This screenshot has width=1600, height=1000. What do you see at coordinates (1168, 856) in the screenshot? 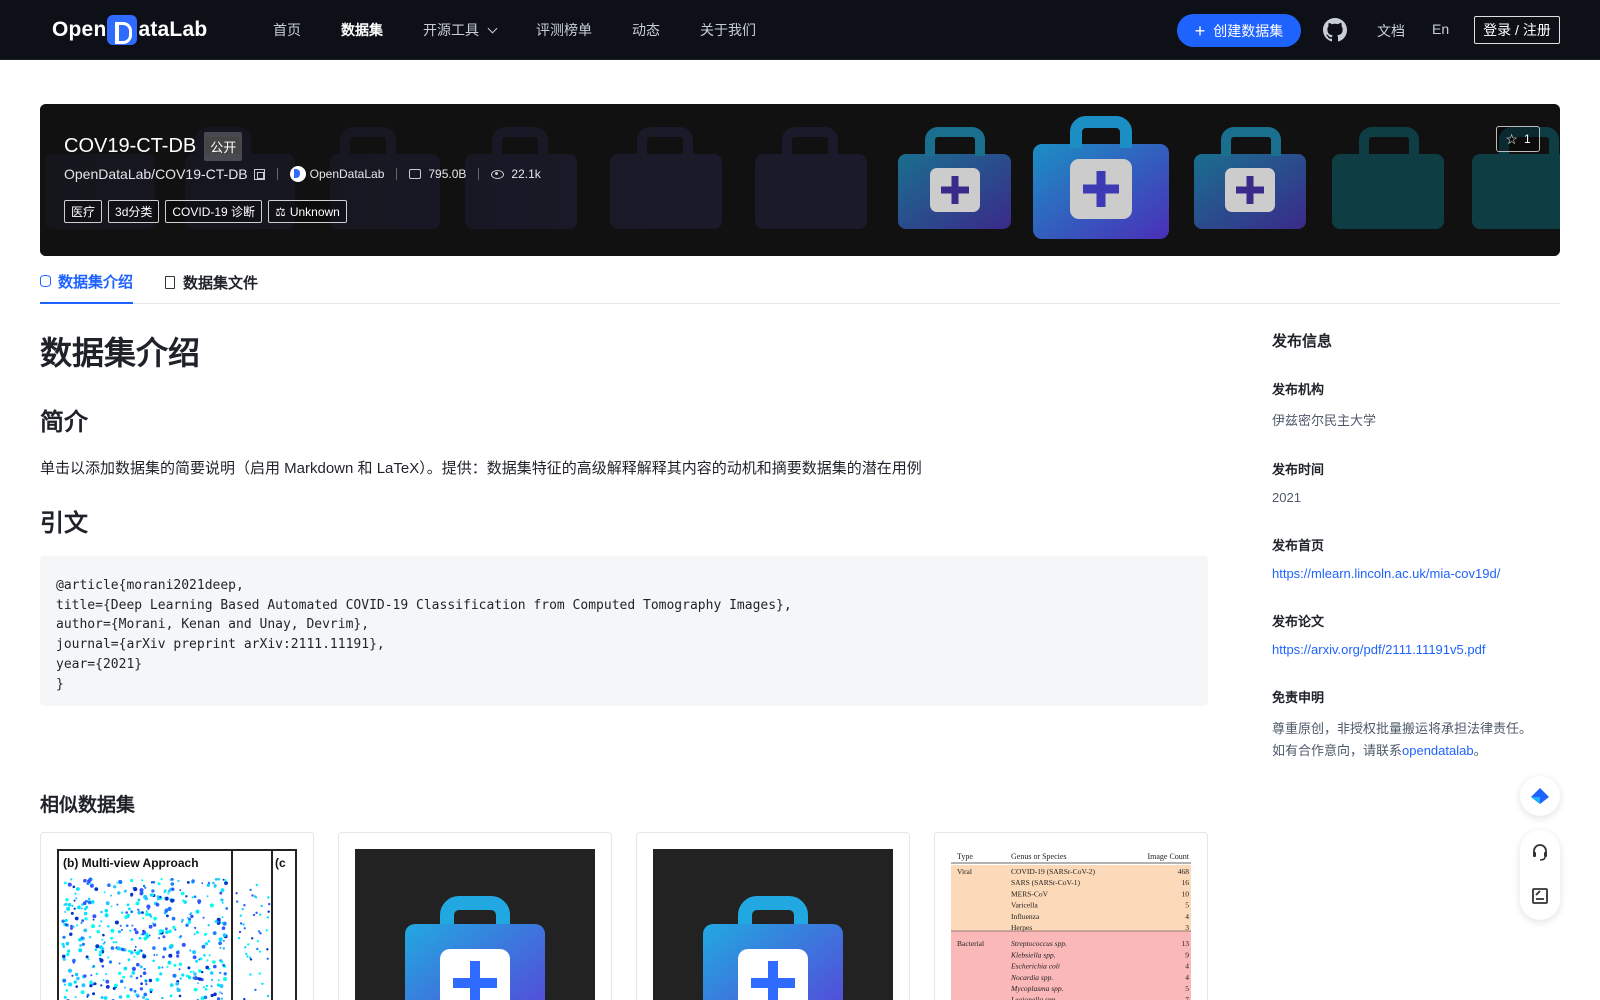
I see `table-header-cell: Image Count` at bounding box center [1168, 856].